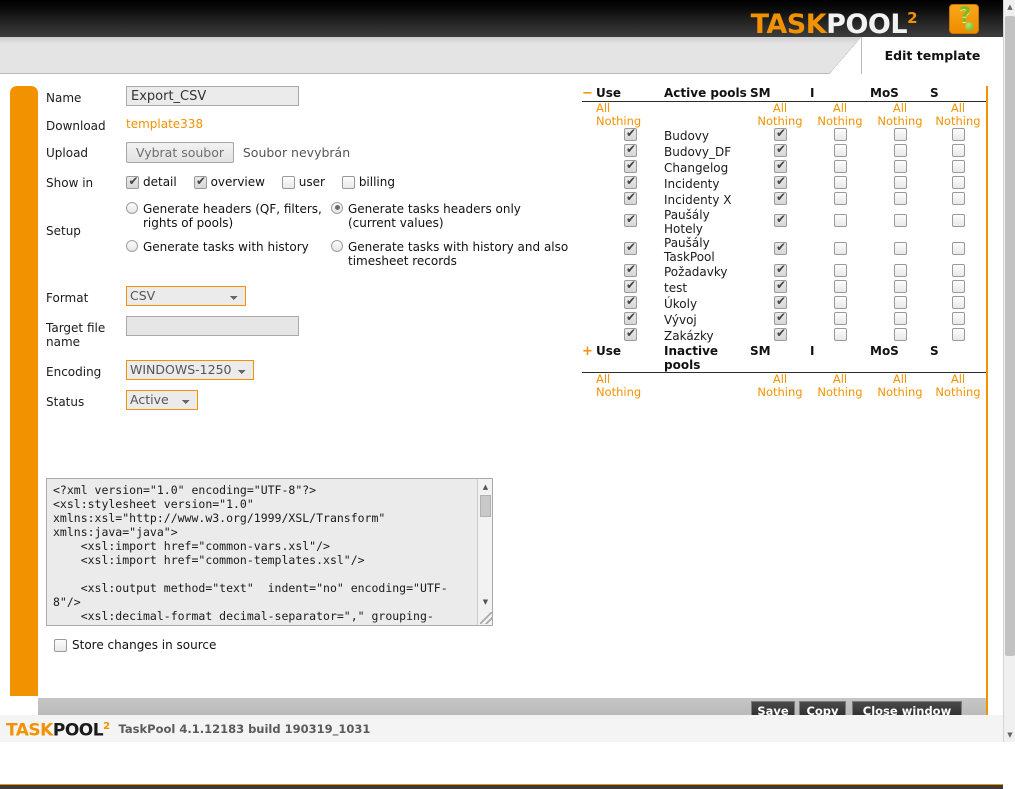 The height and width of the screenshot is (789, 1015). Describe the element at coordinates (337, 207) in the screenshot. I see `setup-tasks-headers-only-radio` at that location.